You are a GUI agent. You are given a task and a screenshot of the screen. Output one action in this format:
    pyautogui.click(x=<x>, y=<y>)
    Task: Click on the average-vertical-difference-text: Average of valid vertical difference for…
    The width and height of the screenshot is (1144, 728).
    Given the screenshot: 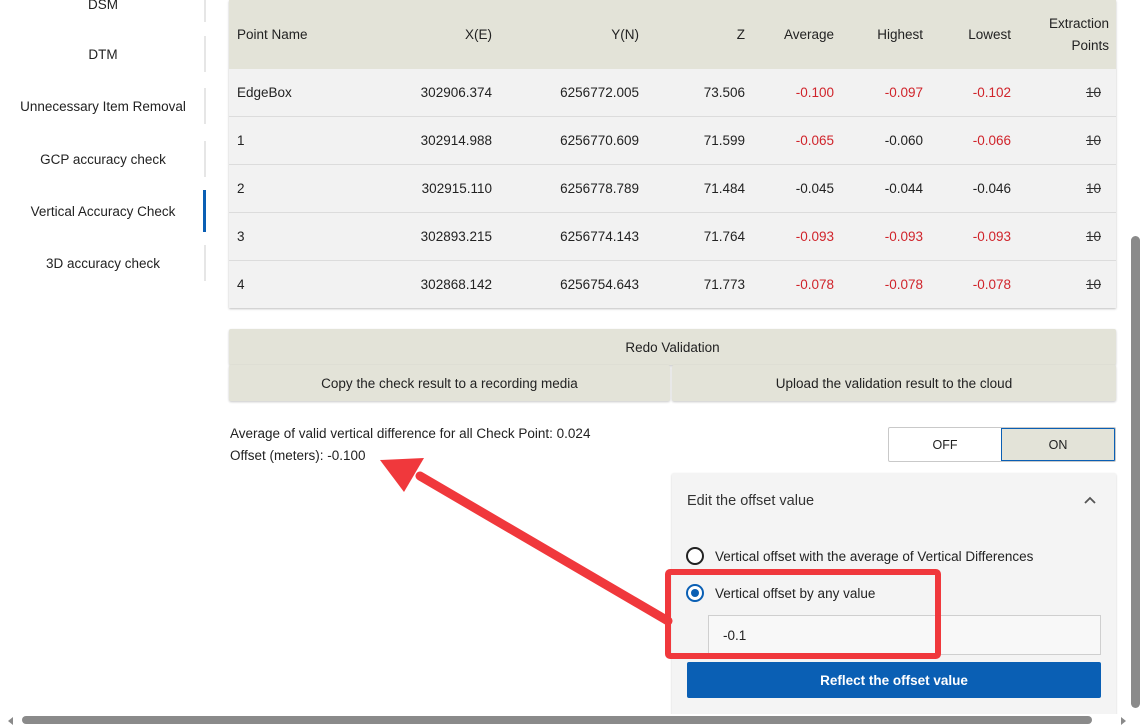 What is the action you would take?
    pyautogui.click(x=410, y=433)
    